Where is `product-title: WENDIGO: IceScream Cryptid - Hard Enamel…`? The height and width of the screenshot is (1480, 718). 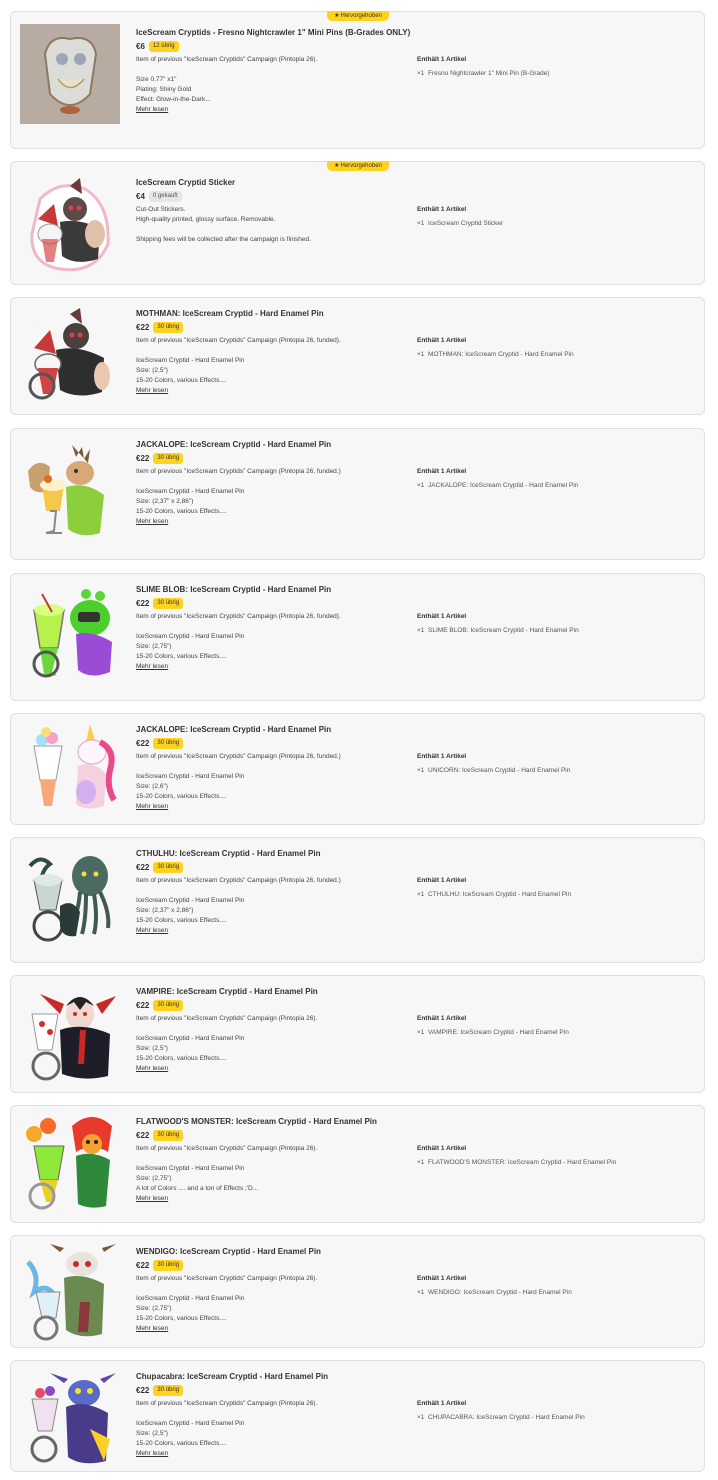 product-title: WENDIGO: IceScream Cryptid - Hard Enamel… is located at coordinates (228, 1251).